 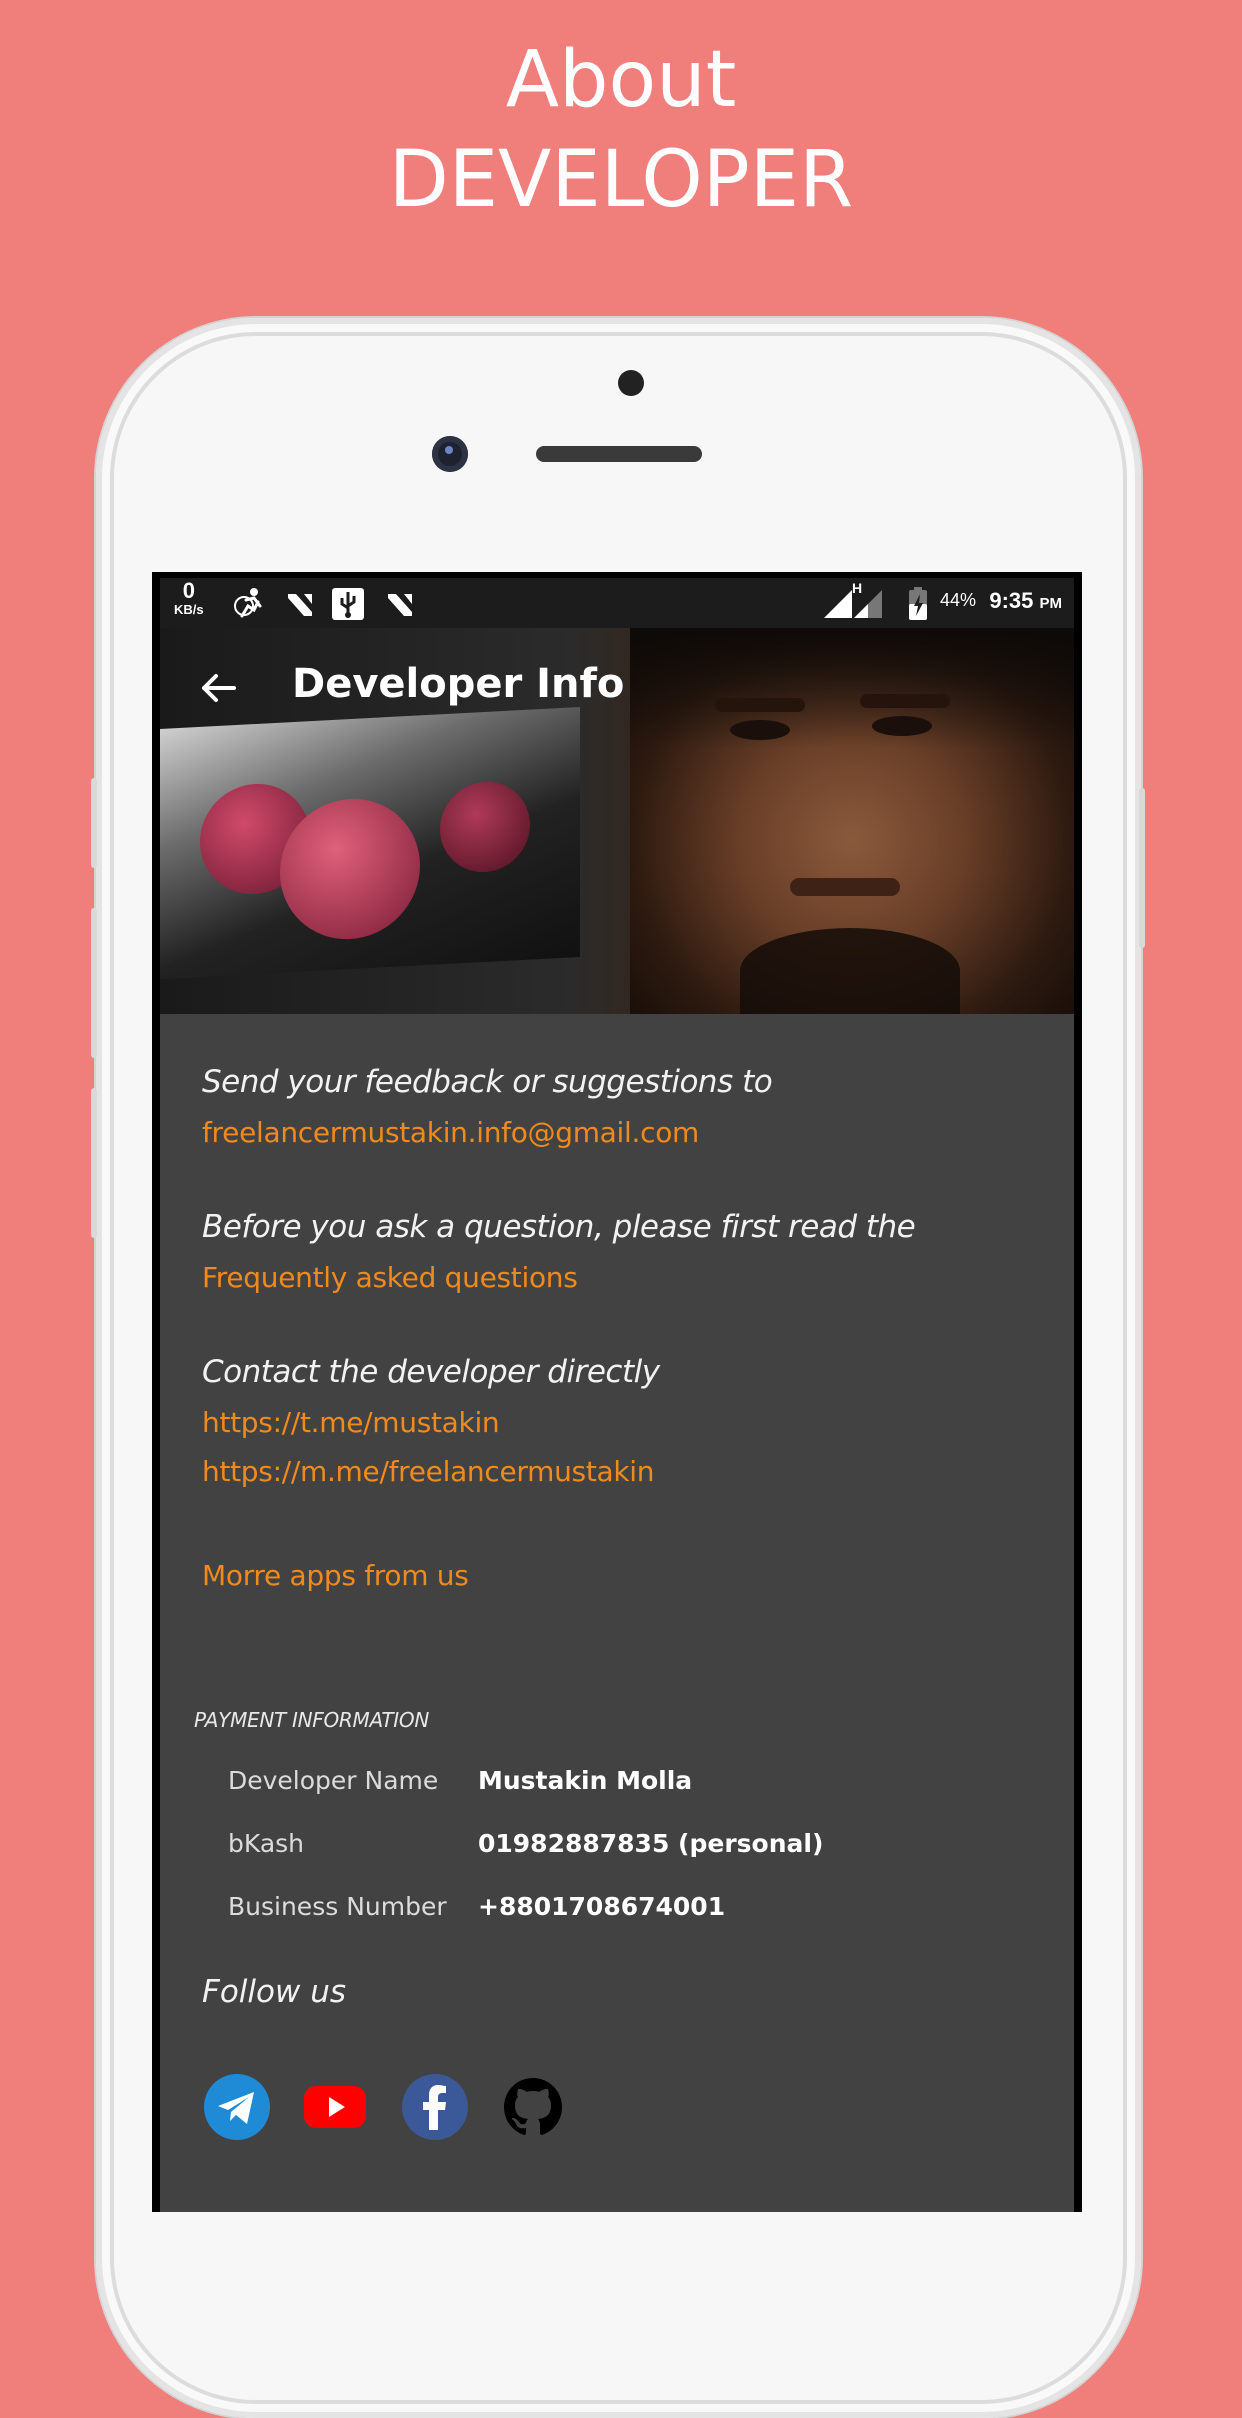 I want to click on more-apps-link: Morre apps from us, so click(x=335, y=1575).